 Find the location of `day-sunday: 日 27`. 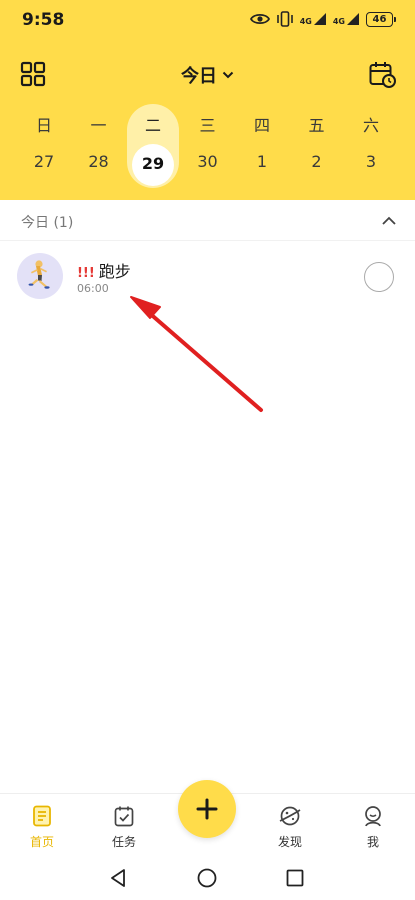

day-sunday: 日 27 is located at coordinates (44, 146).